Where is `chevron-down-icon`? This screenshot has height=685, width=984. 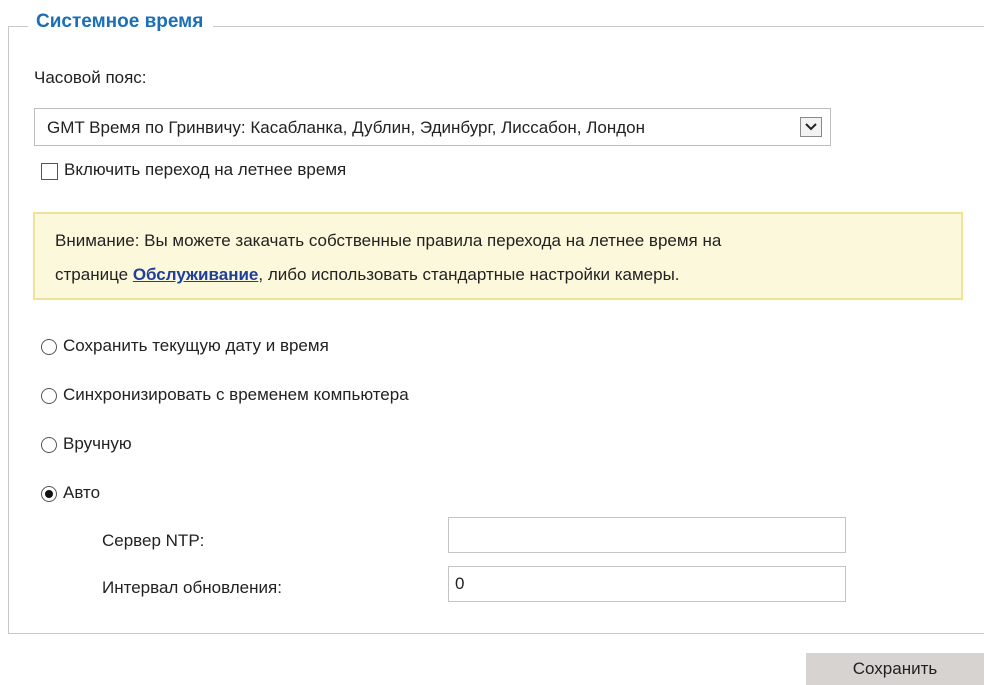
chevron-down-icon is located at coordinates (811, 127).